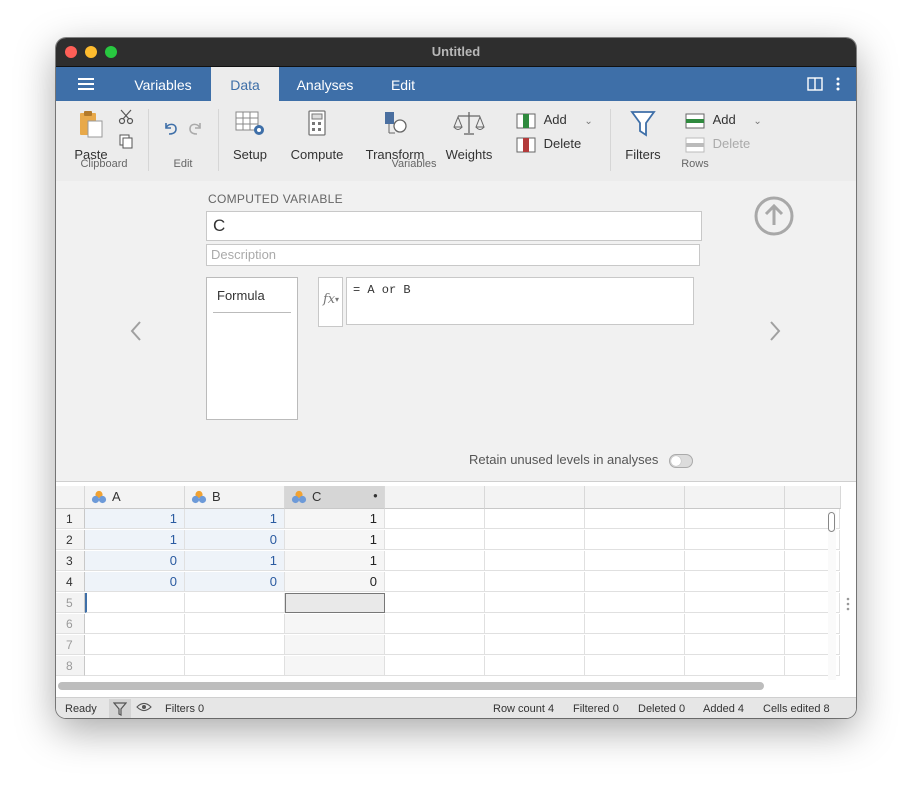 Image resolution: width=912 pixels, height=793 pixels. What do you see at coordinates (195, 128) in the screenshot?
I see `redo-button` at bounding box center [195, 128].